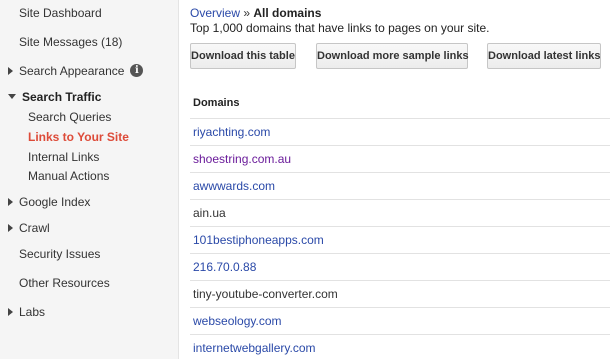 This screenshot has width=610, height=359. Describe the element at coordinates (12, 97) in the screenshot. I see `chevron-down-icon` at that location.